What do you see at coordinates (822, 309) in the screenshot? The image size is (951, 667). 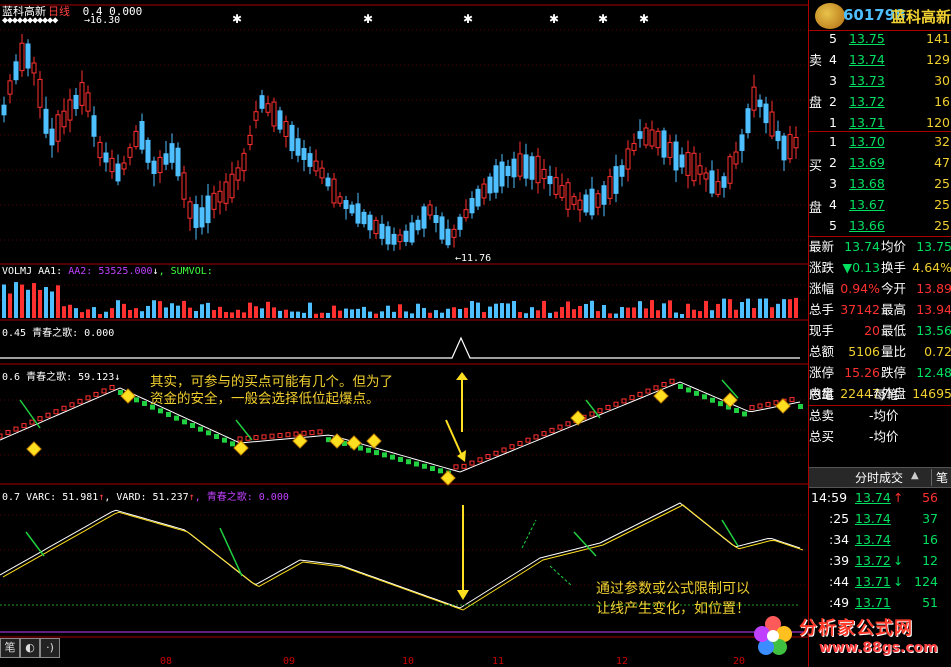 I see `stat-label: 总手` at bounding box center [822, 309].